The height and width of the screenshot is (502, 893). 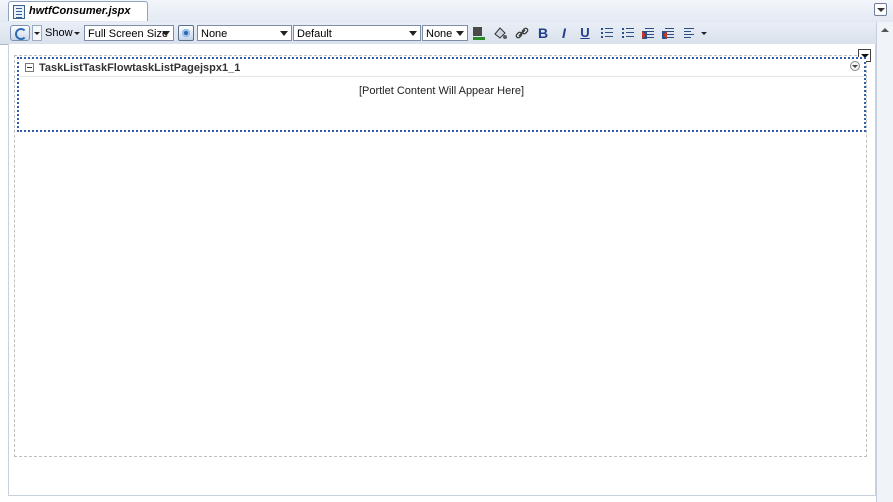 I want to click on unordered-list-button, so click(x=628, y=33).